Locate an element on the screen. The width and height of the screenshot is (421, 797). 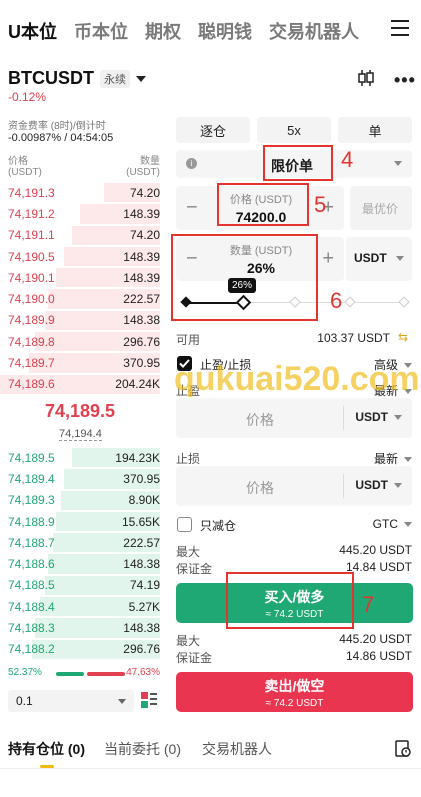
best-price-button: 最优价 is located at coordinates (381, 208).